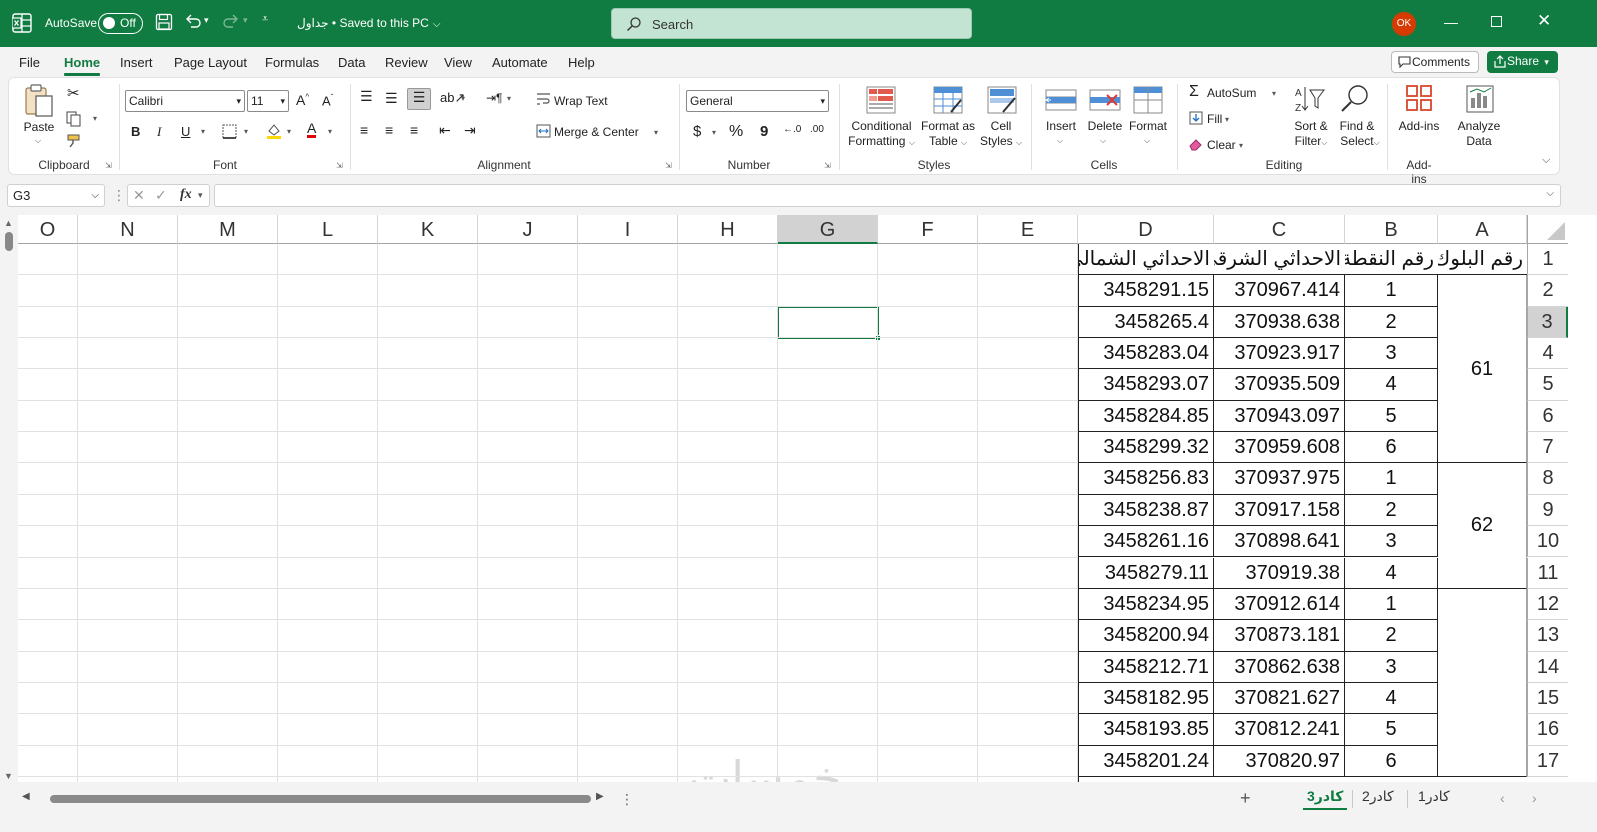 The height and width of the screenshot is (832, 1597). Describe the element at coordinates (327, 100) in the screenshot. I see `decrease-font-icon: Aˇ` at that location.